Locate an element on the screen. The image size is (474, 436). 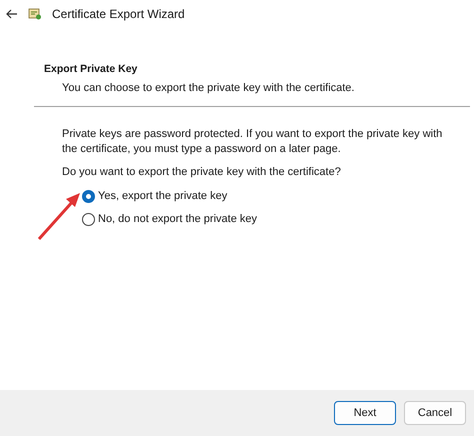
page-heading: Export Private Key is located at coordinates (90, 69).